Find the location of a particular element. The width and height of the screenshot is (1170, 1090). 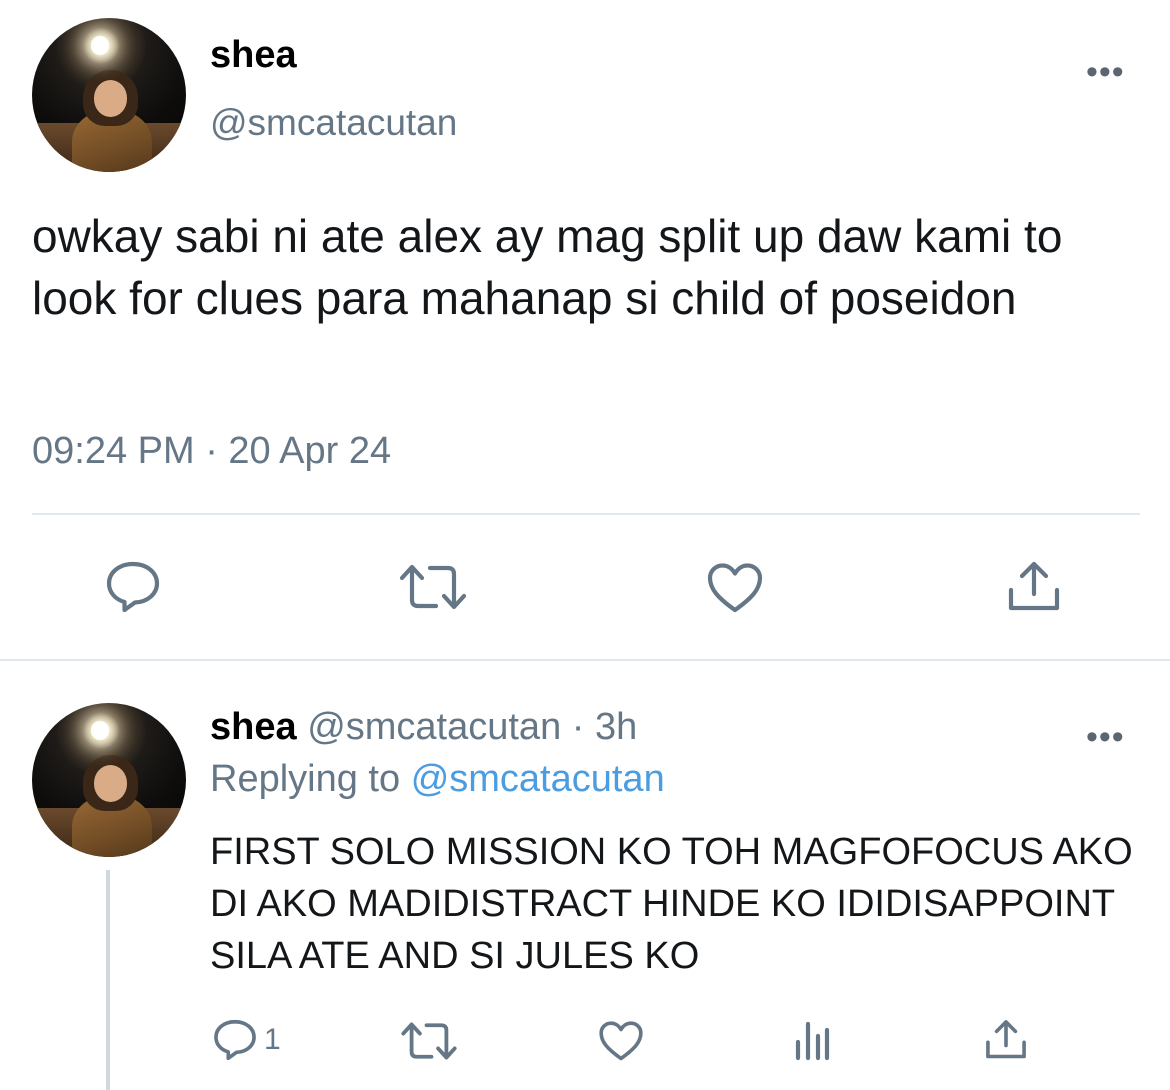

tweet-timestamp: 09:24 PM · 20 Apr 24 is located at coordinates (211, 451).